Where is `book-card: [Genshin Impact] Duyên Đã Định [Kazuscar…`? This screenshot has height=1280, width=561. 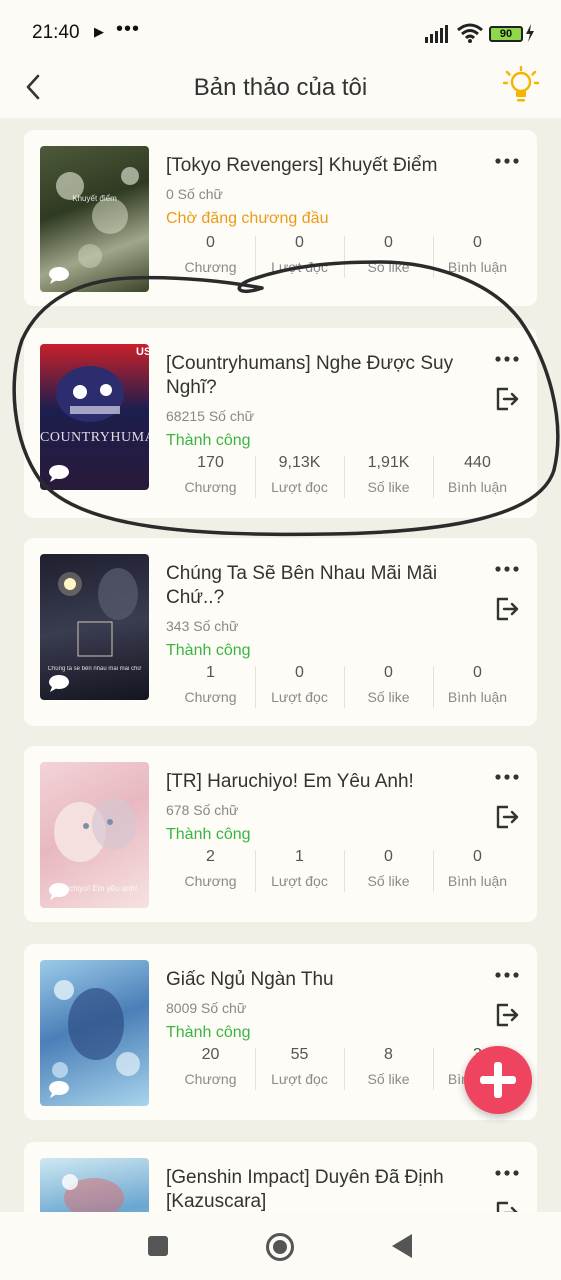
book-card: [Genshin Impact] Duyên Đã Định [Kazuscar… is located at coordinates (280, 1177).